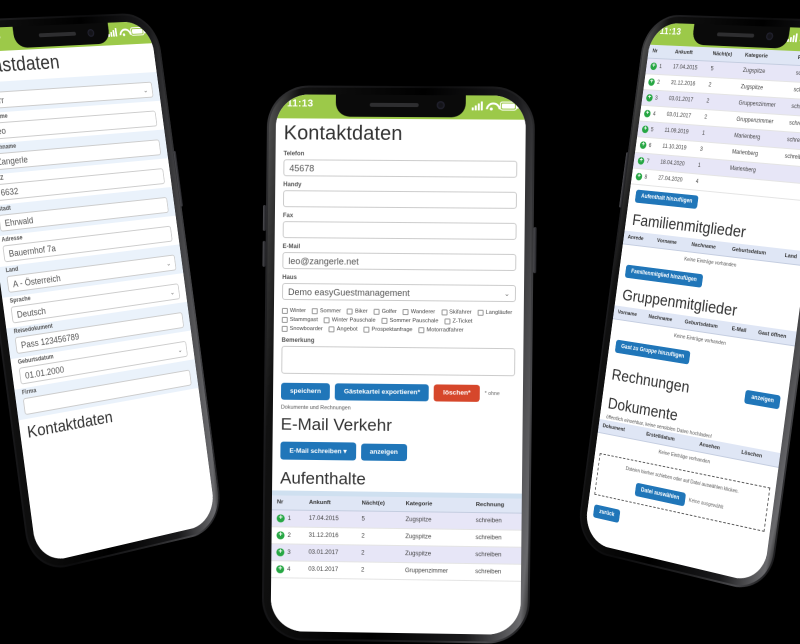 This screenshot has width=800, height=644. Describe the element at coordinates (399, 230) in the screenshot. I see `field-input-fax` at that location.